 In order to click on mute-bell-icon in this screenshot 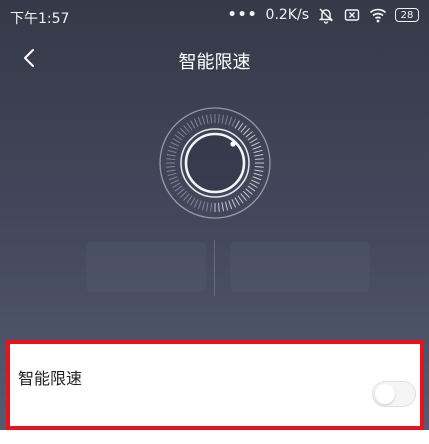, I will do `click(326, 15)`.